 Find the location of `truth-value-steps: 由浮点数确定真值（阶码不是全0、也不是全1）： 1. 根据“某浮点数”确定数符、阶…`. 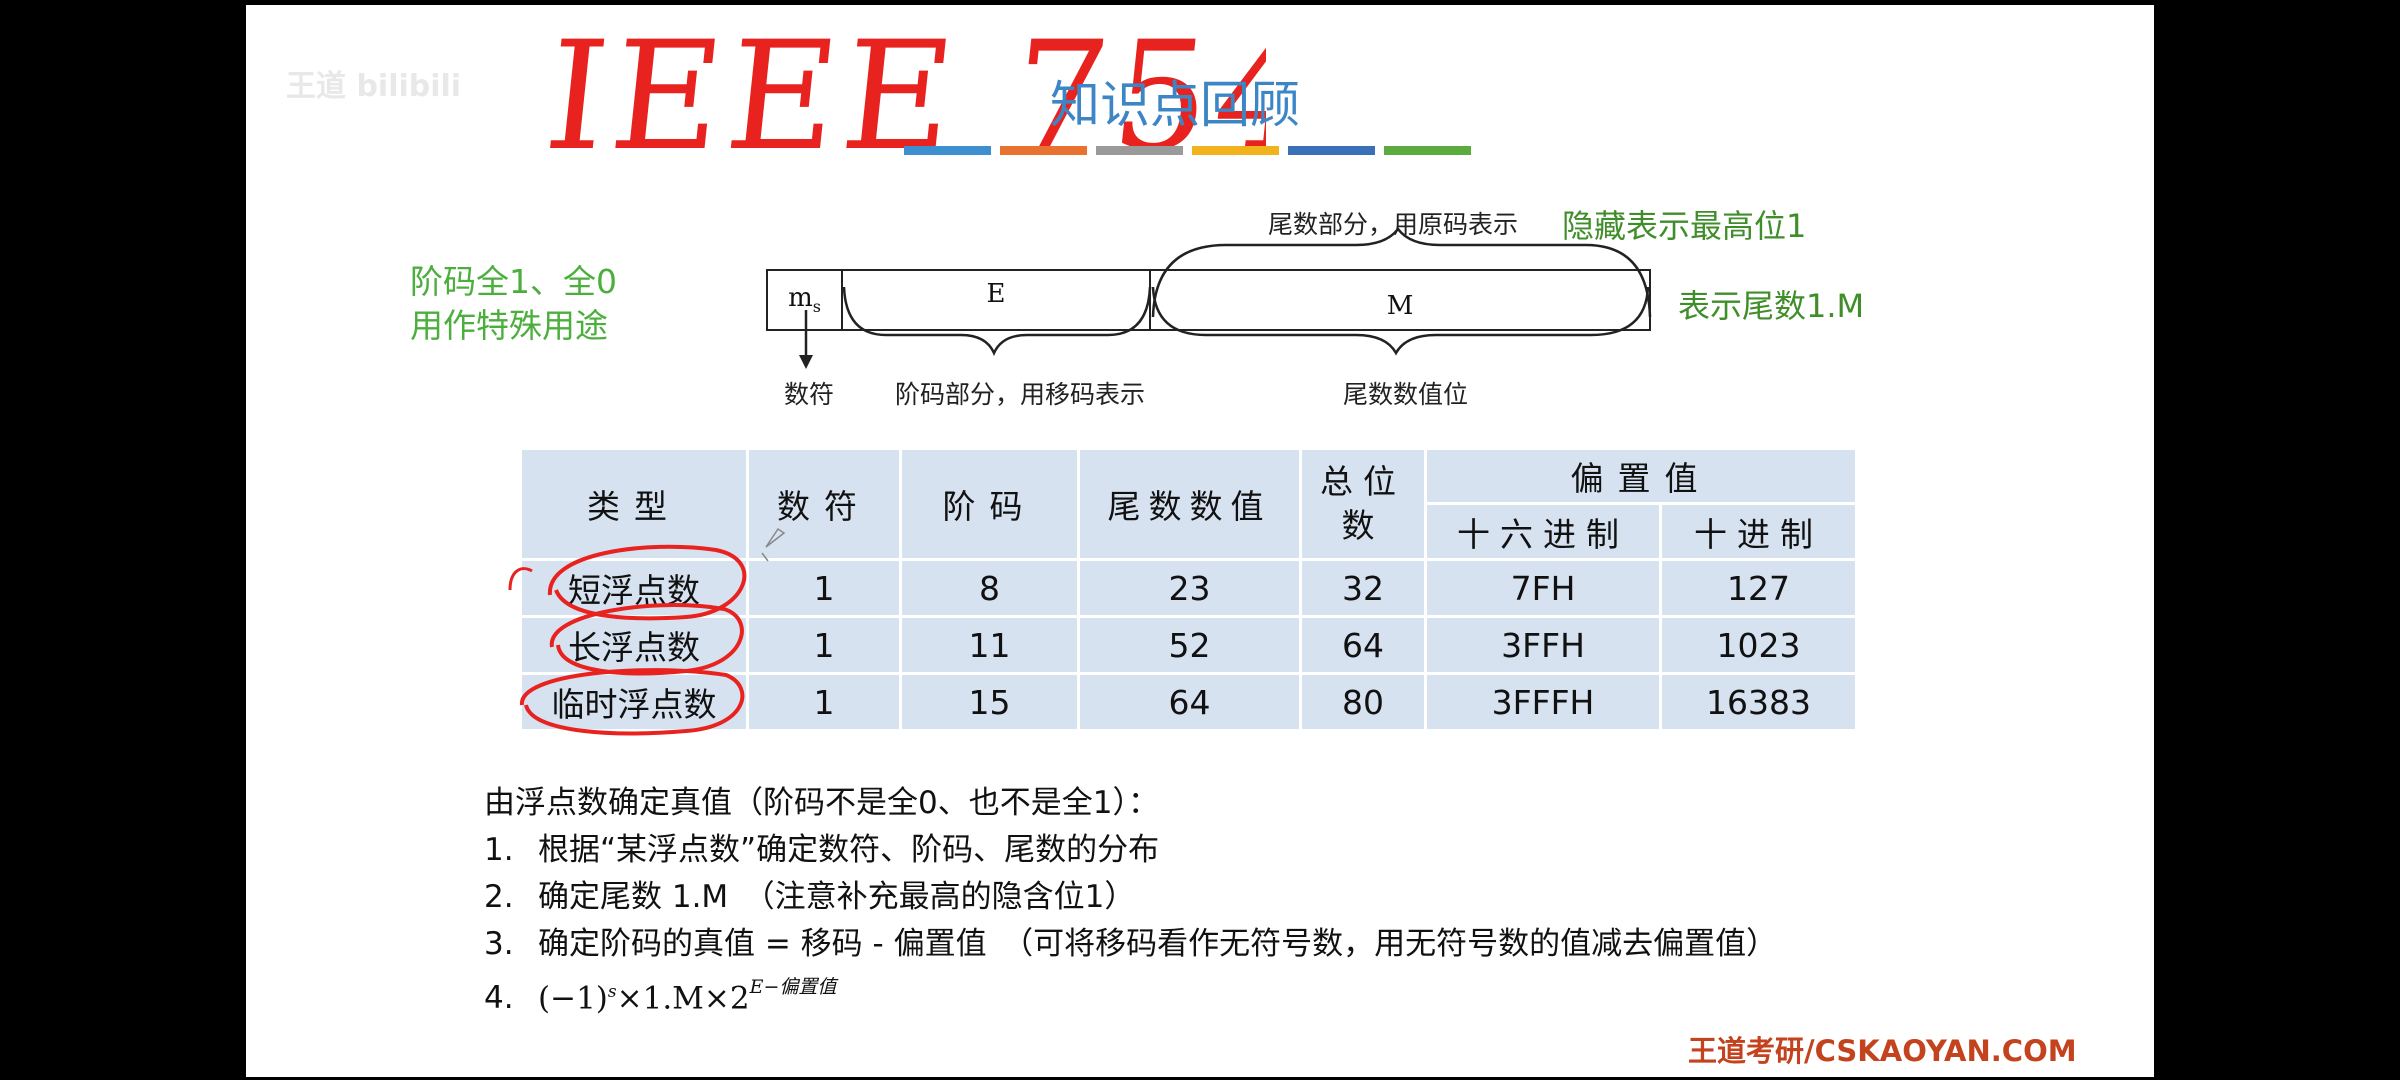

truth-value-steps: 由浮点数确定真值（阶码不是全0、也不是全1）： 1. 根据“某浮点数”确定数符、阶… is located at coordinates (1130, 901).